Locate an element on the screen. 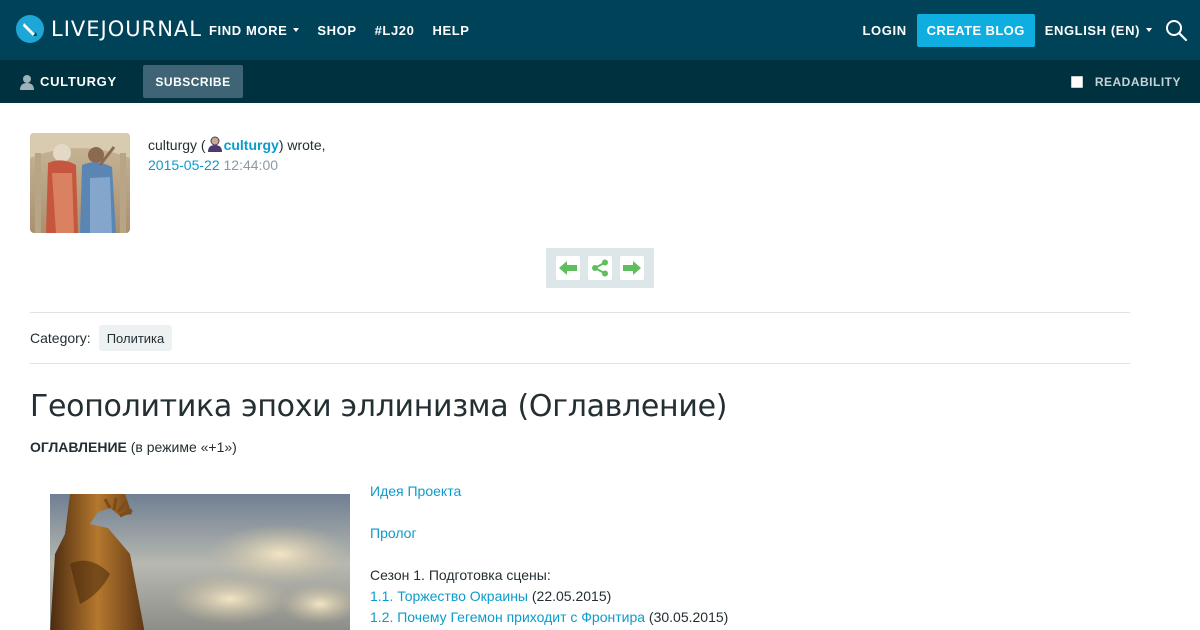 Image resolution: width=1200 pixels, height=630 pixels. subscribe-button: SUBSCRIBE is located at coordinates (193, 81).